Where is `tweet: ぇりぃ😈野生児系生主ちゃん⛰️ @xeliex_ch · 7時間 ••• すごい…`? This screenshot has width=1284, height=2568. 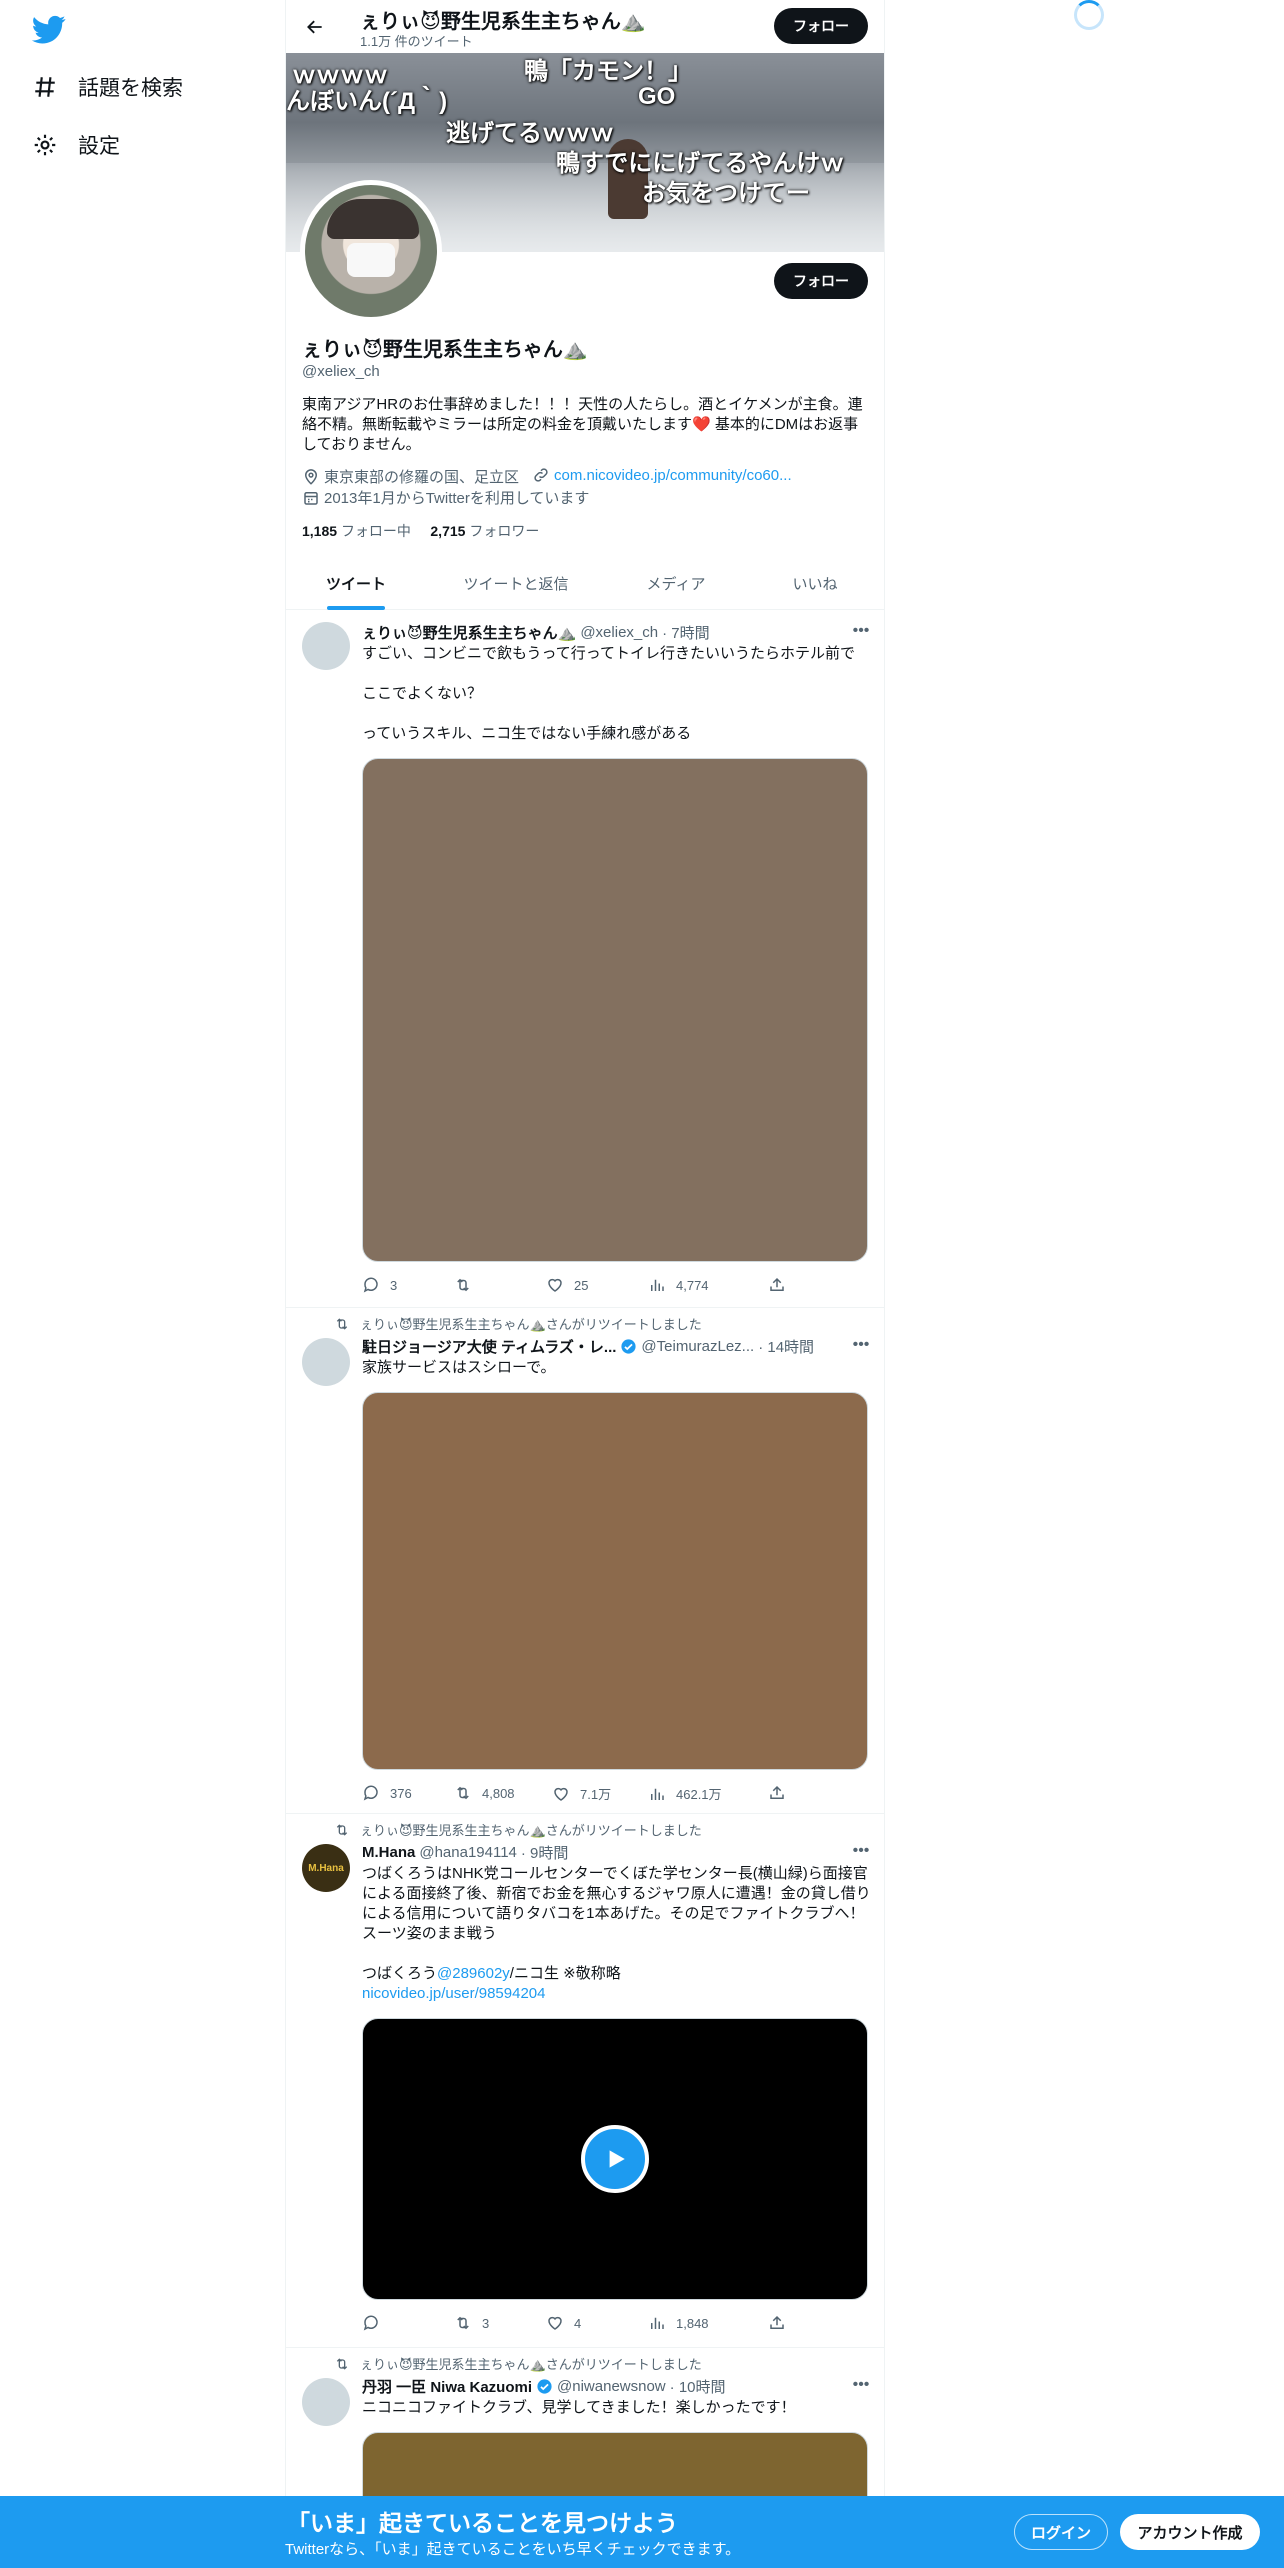
tweet: ぇりぃ😈野生児系生主ちゃん⛰️ @xeliex_ch · 7時間 ••• すごい… is located at coordinates (585, 959).